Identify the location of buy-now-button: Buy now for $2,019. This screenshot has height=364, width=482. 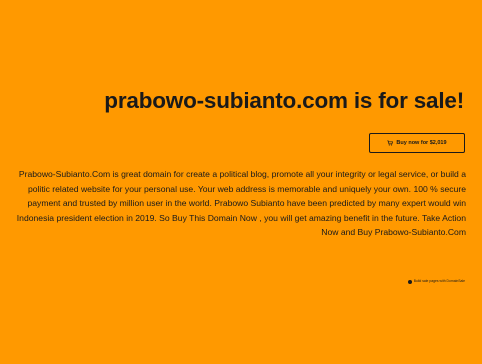
(417, 143).